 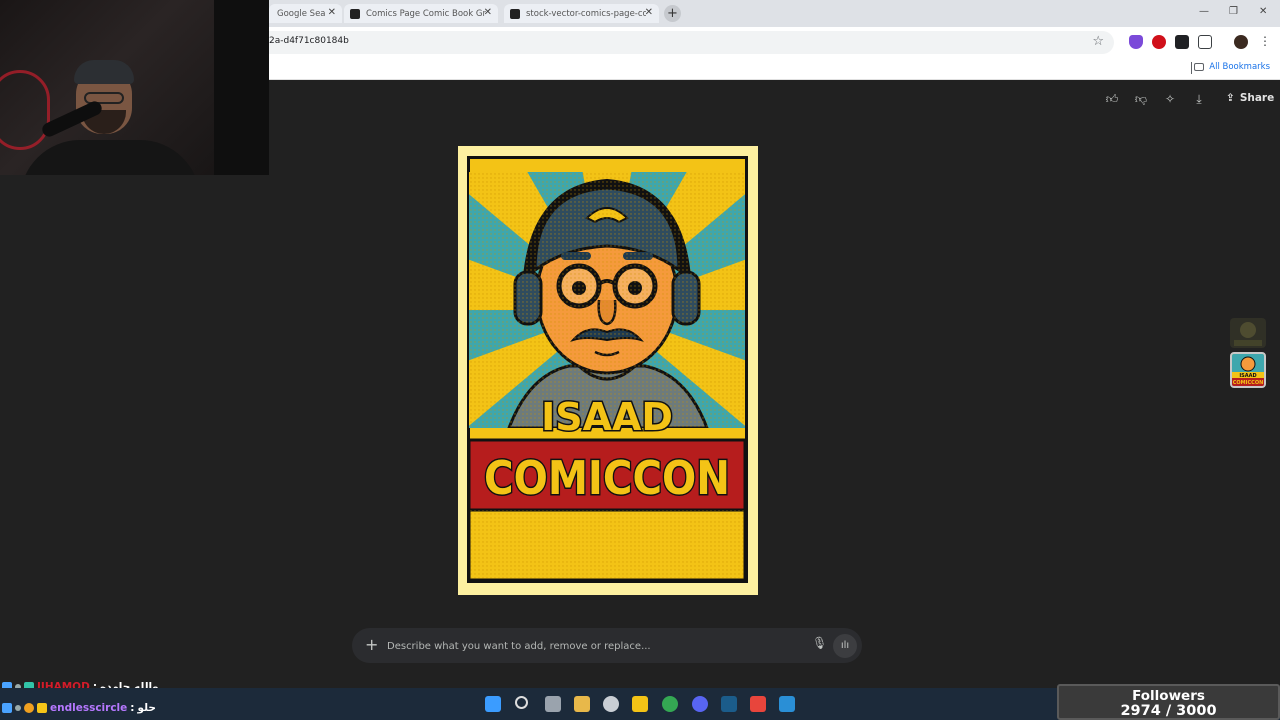 I want to click on browser-toolbar: 2a-d4f71c80184b ☆ ⋮, so click(x=774, y=42).